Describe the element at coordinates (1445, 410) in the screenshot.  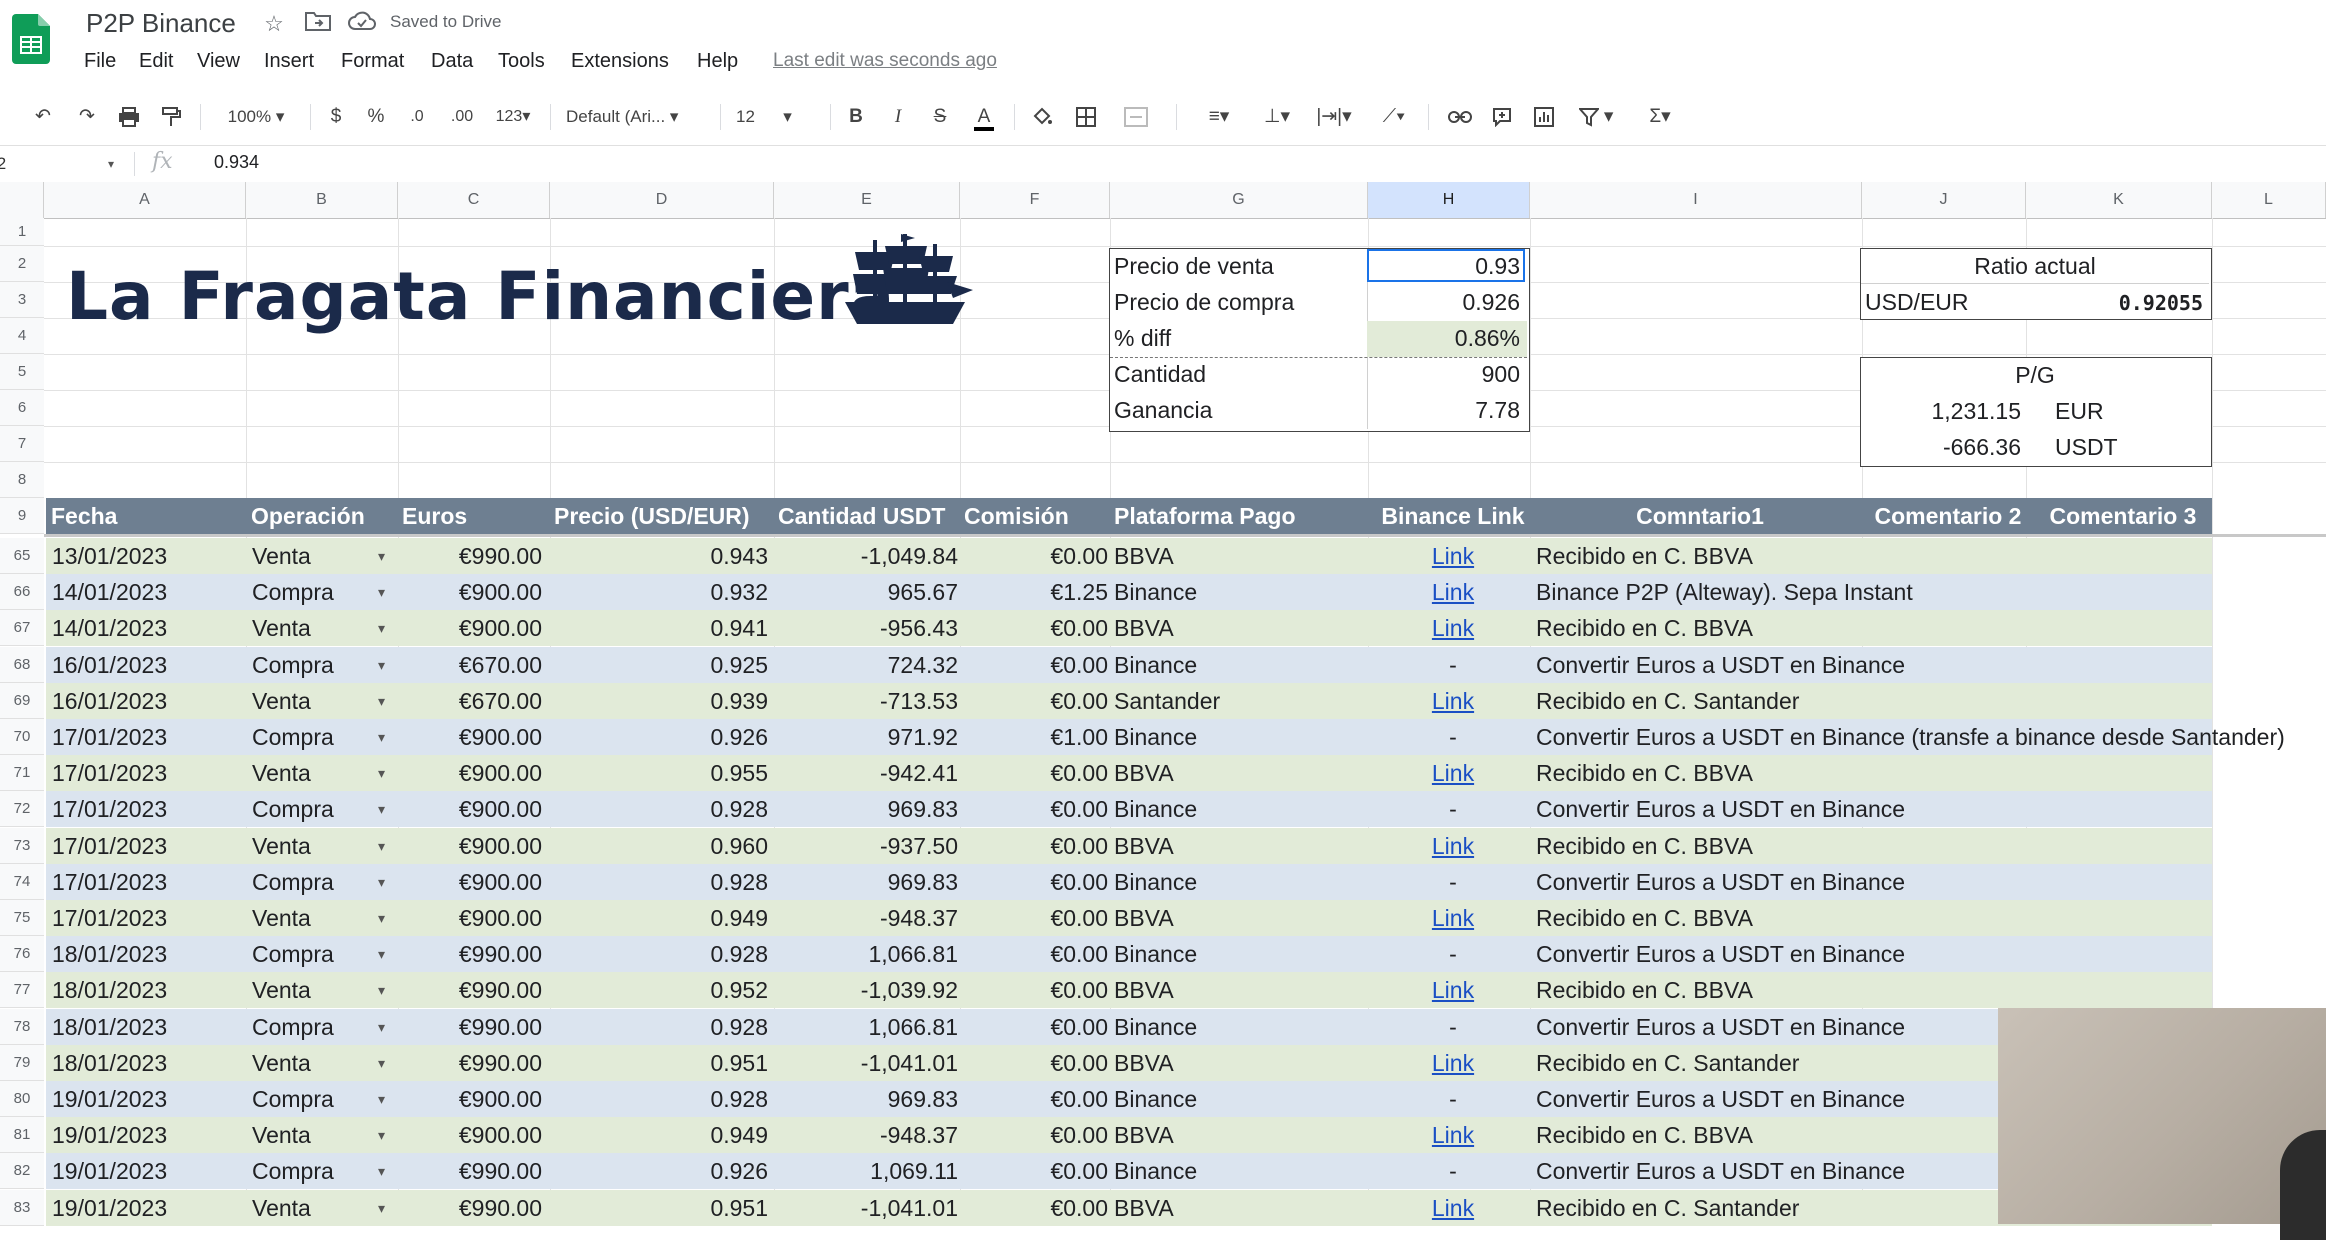
I see `ganancia-value: 7.78` at that location.